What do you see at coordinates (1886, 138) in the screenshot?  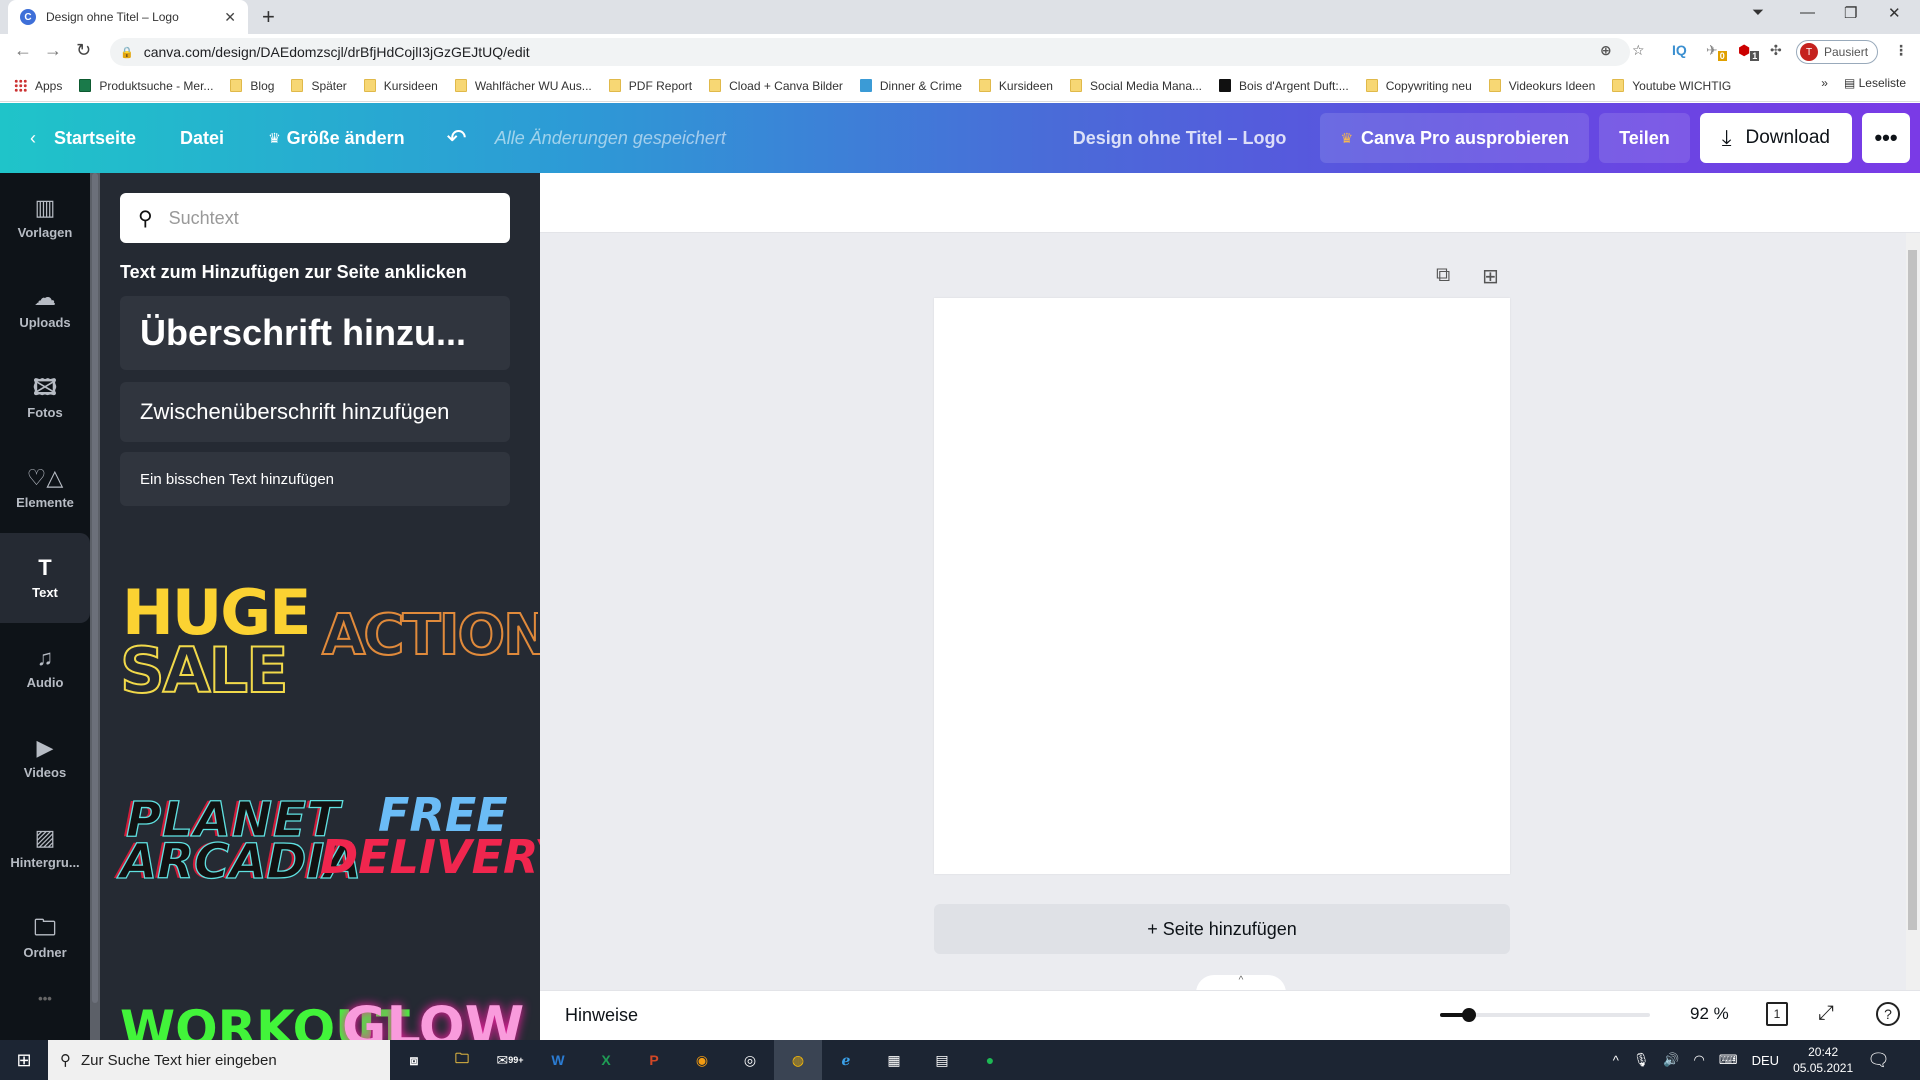 I see `more-options-button: •••` at bounding box center [1886, 138].